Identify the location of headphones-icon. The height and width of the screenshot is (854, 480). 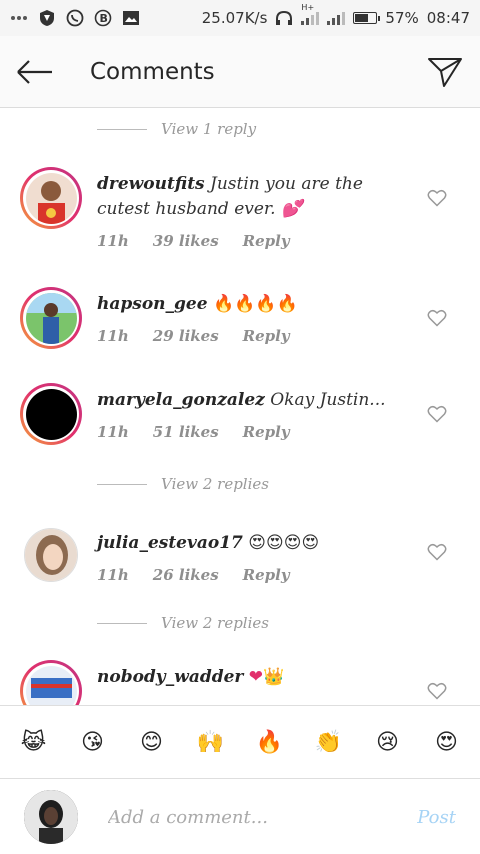
(284, 18).